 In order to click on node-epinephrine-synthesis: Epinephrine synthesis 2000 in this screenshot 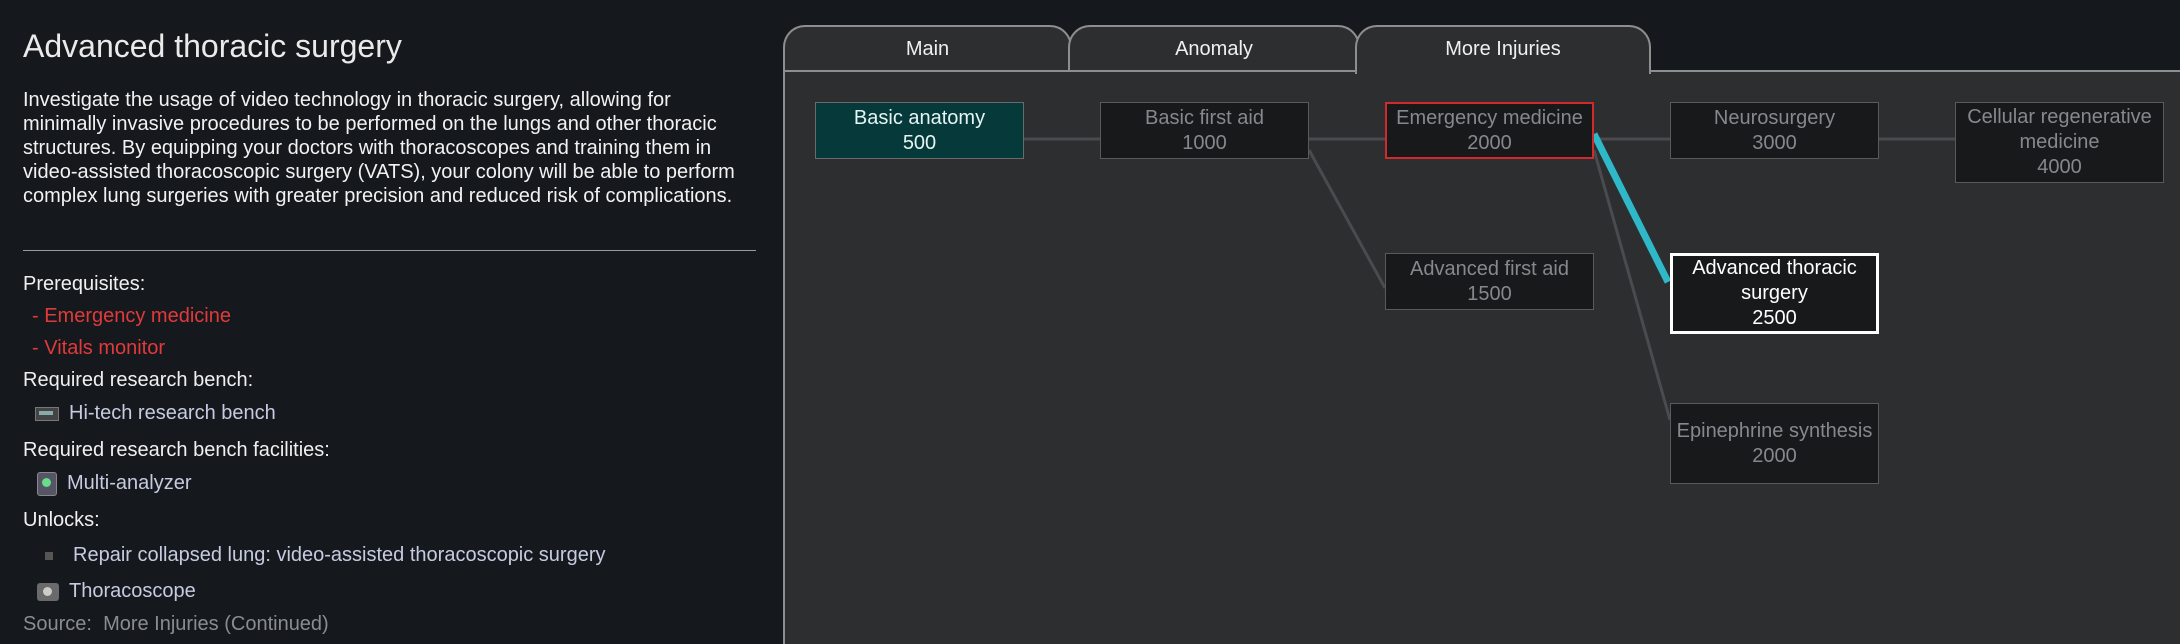, I will do `click(1774, 443)`.